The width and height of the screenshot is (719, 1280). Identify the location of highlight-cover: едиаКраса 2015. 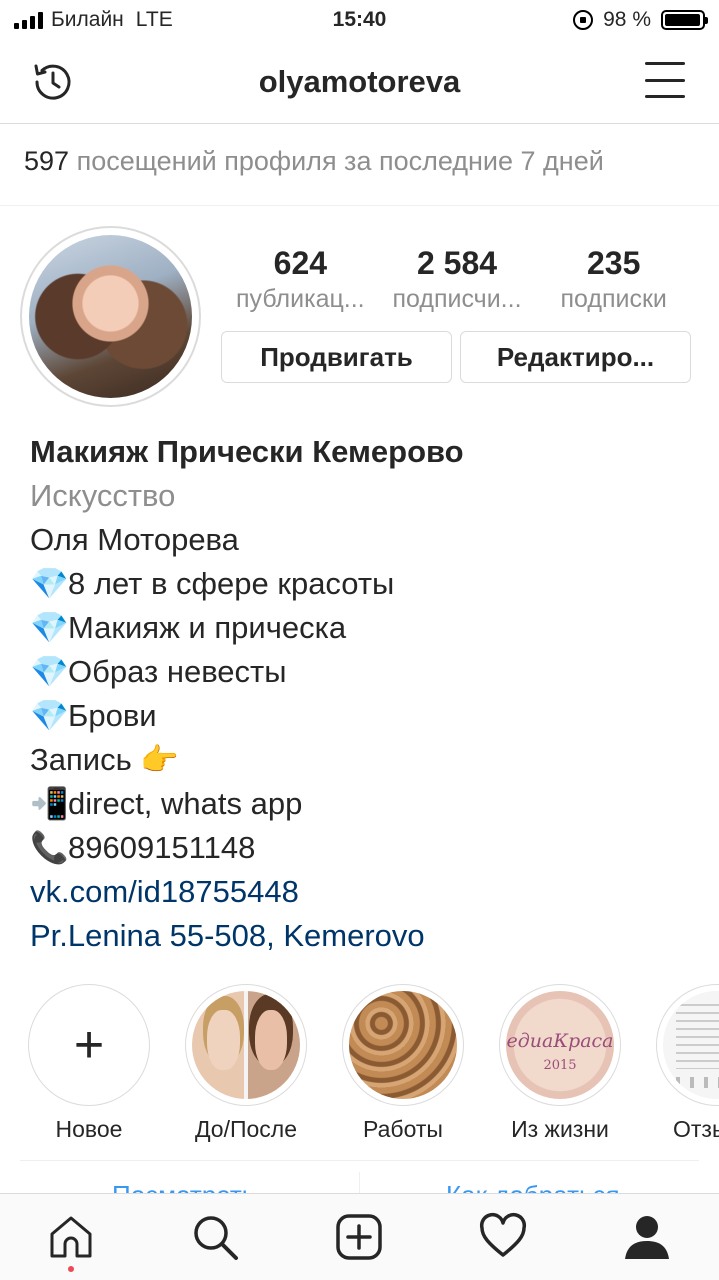
(560, 1045).